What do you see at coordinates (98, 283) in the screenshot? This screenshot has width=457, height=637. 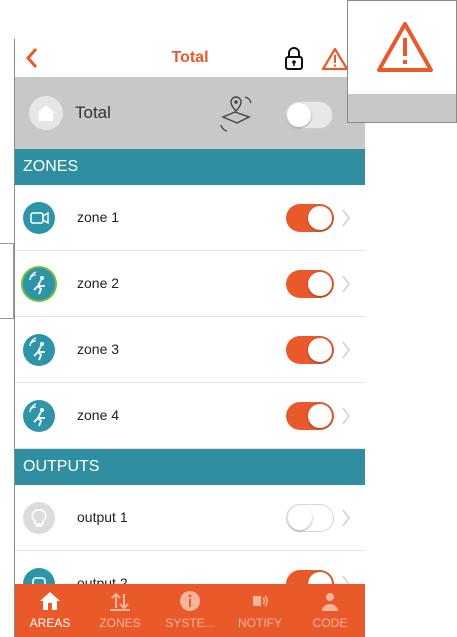 I see `zone-label: zone 2` at bounding box center [98, 283].